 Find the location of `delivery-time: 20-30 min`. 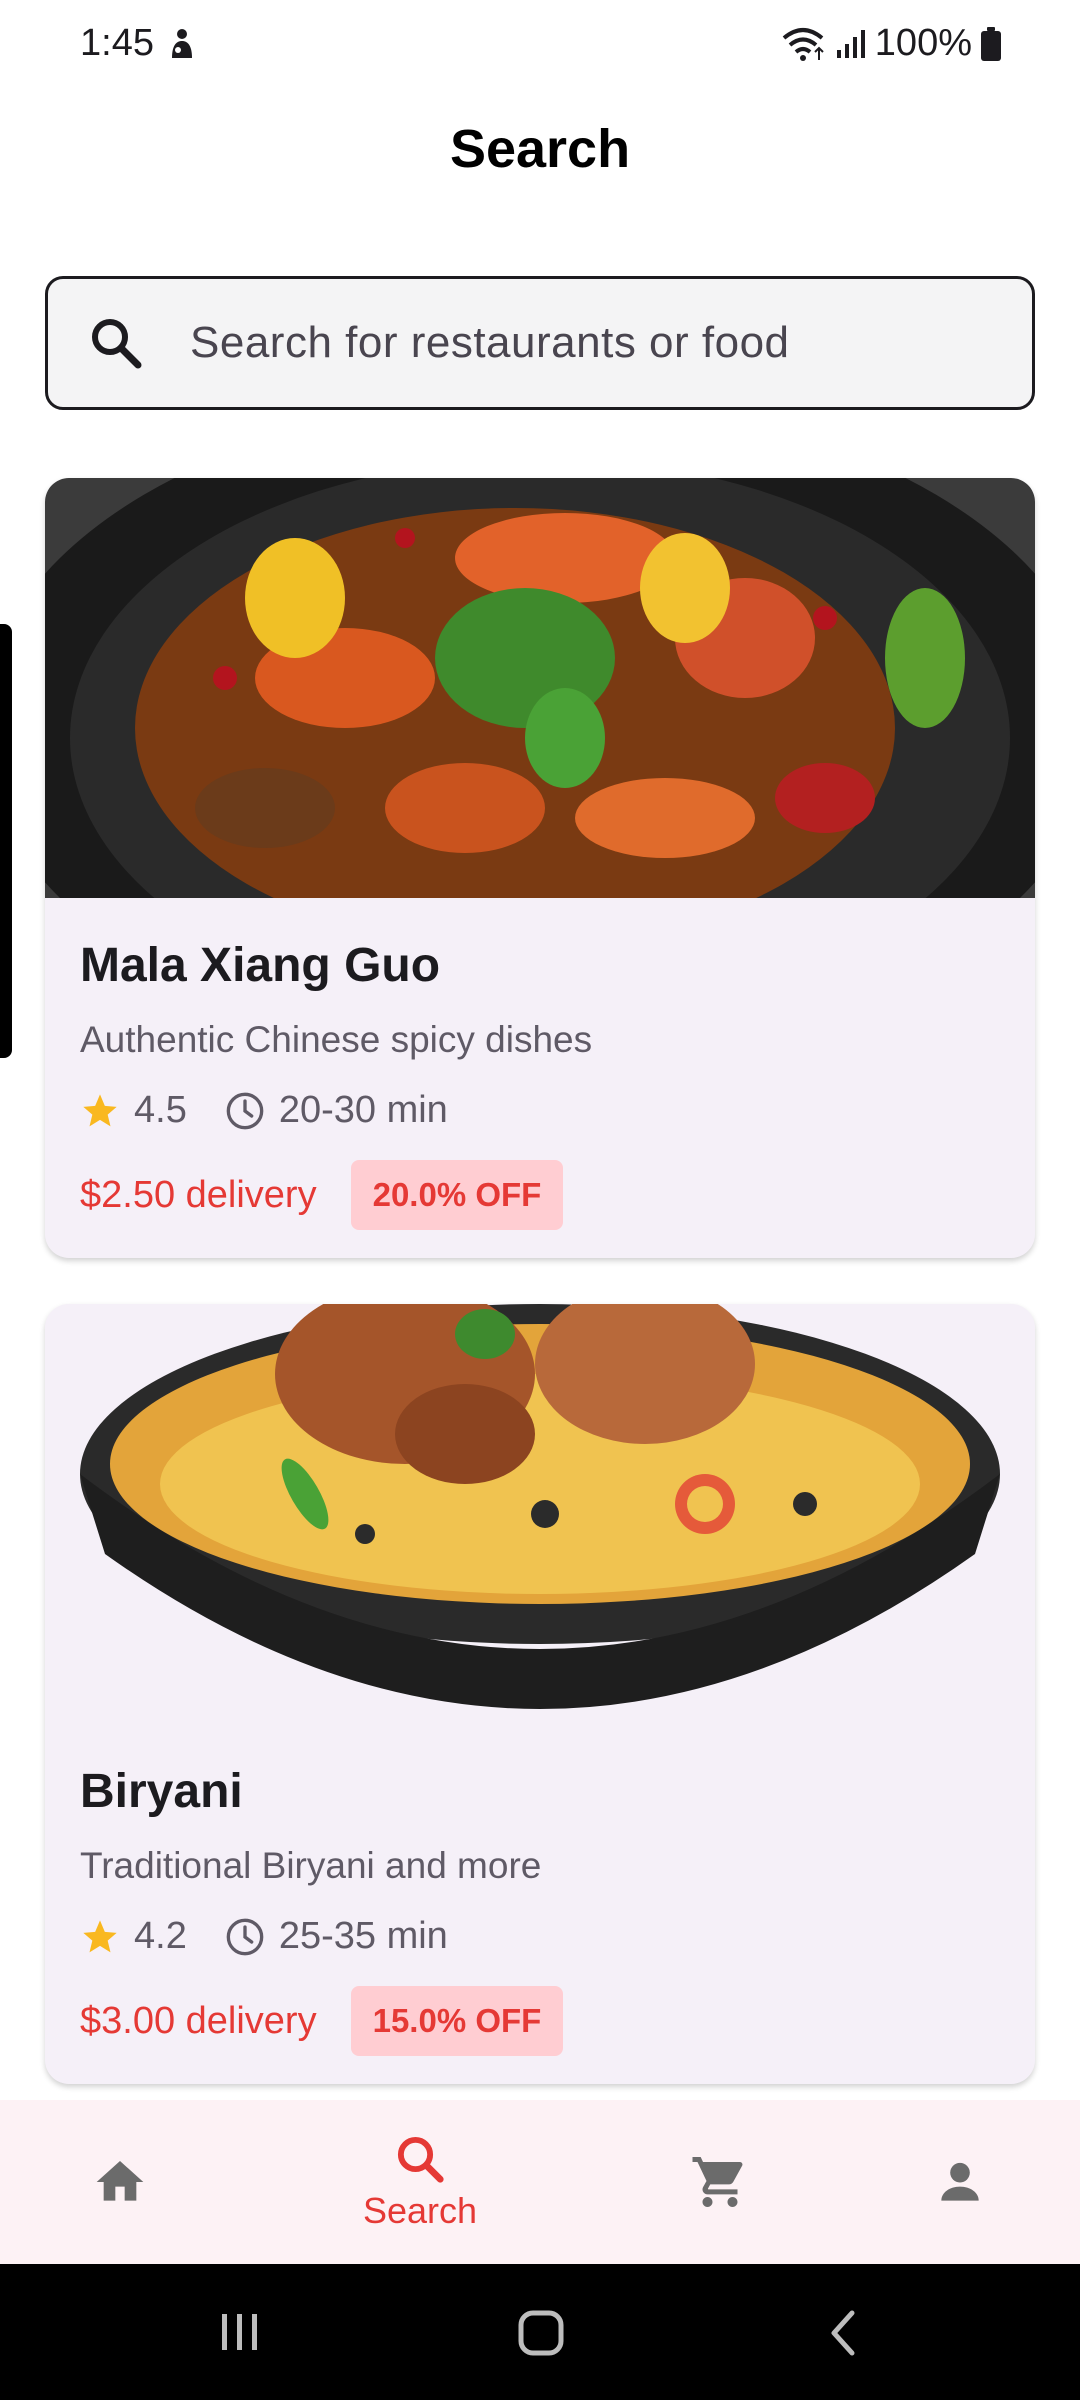

delivery-time: 20-30 min is located at coordinates (363, 1110).